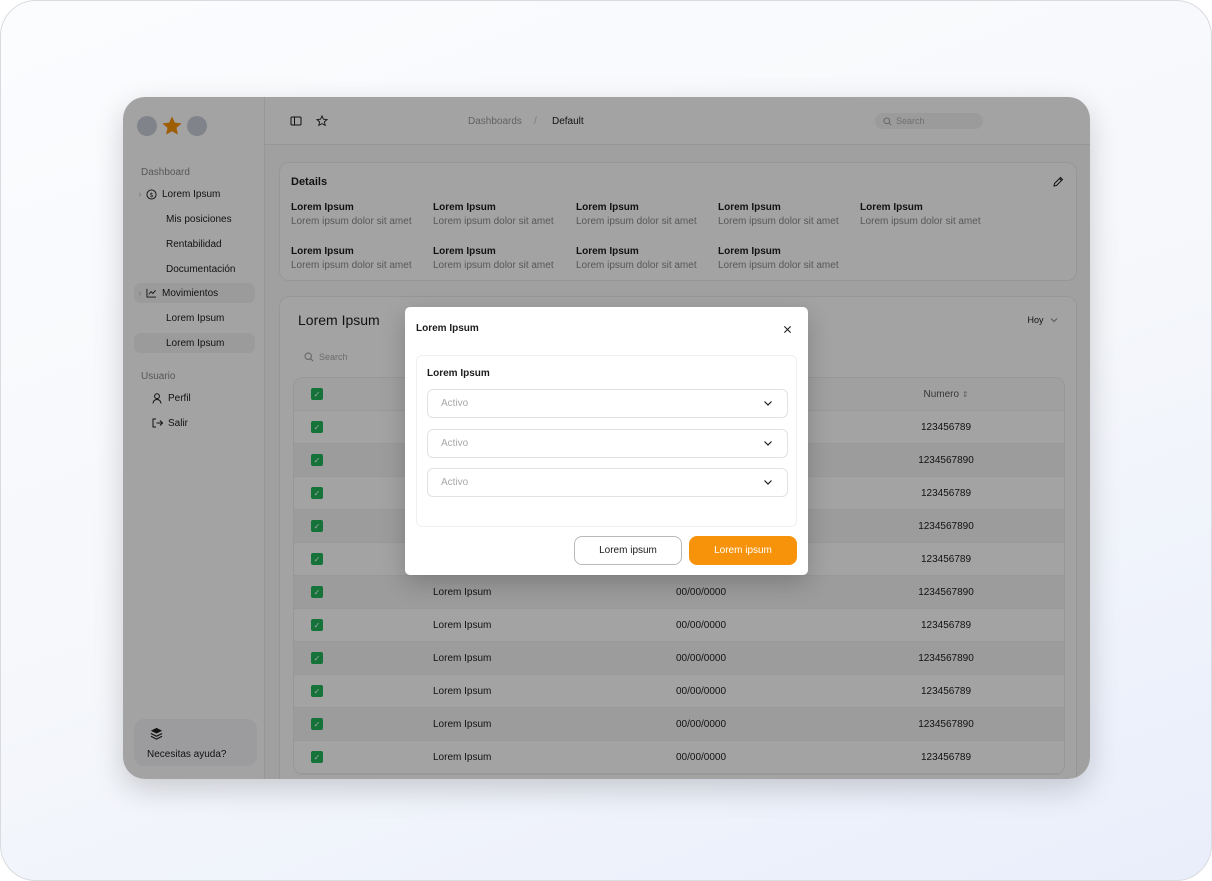  I want to click on close-icon, so click(787, 329).